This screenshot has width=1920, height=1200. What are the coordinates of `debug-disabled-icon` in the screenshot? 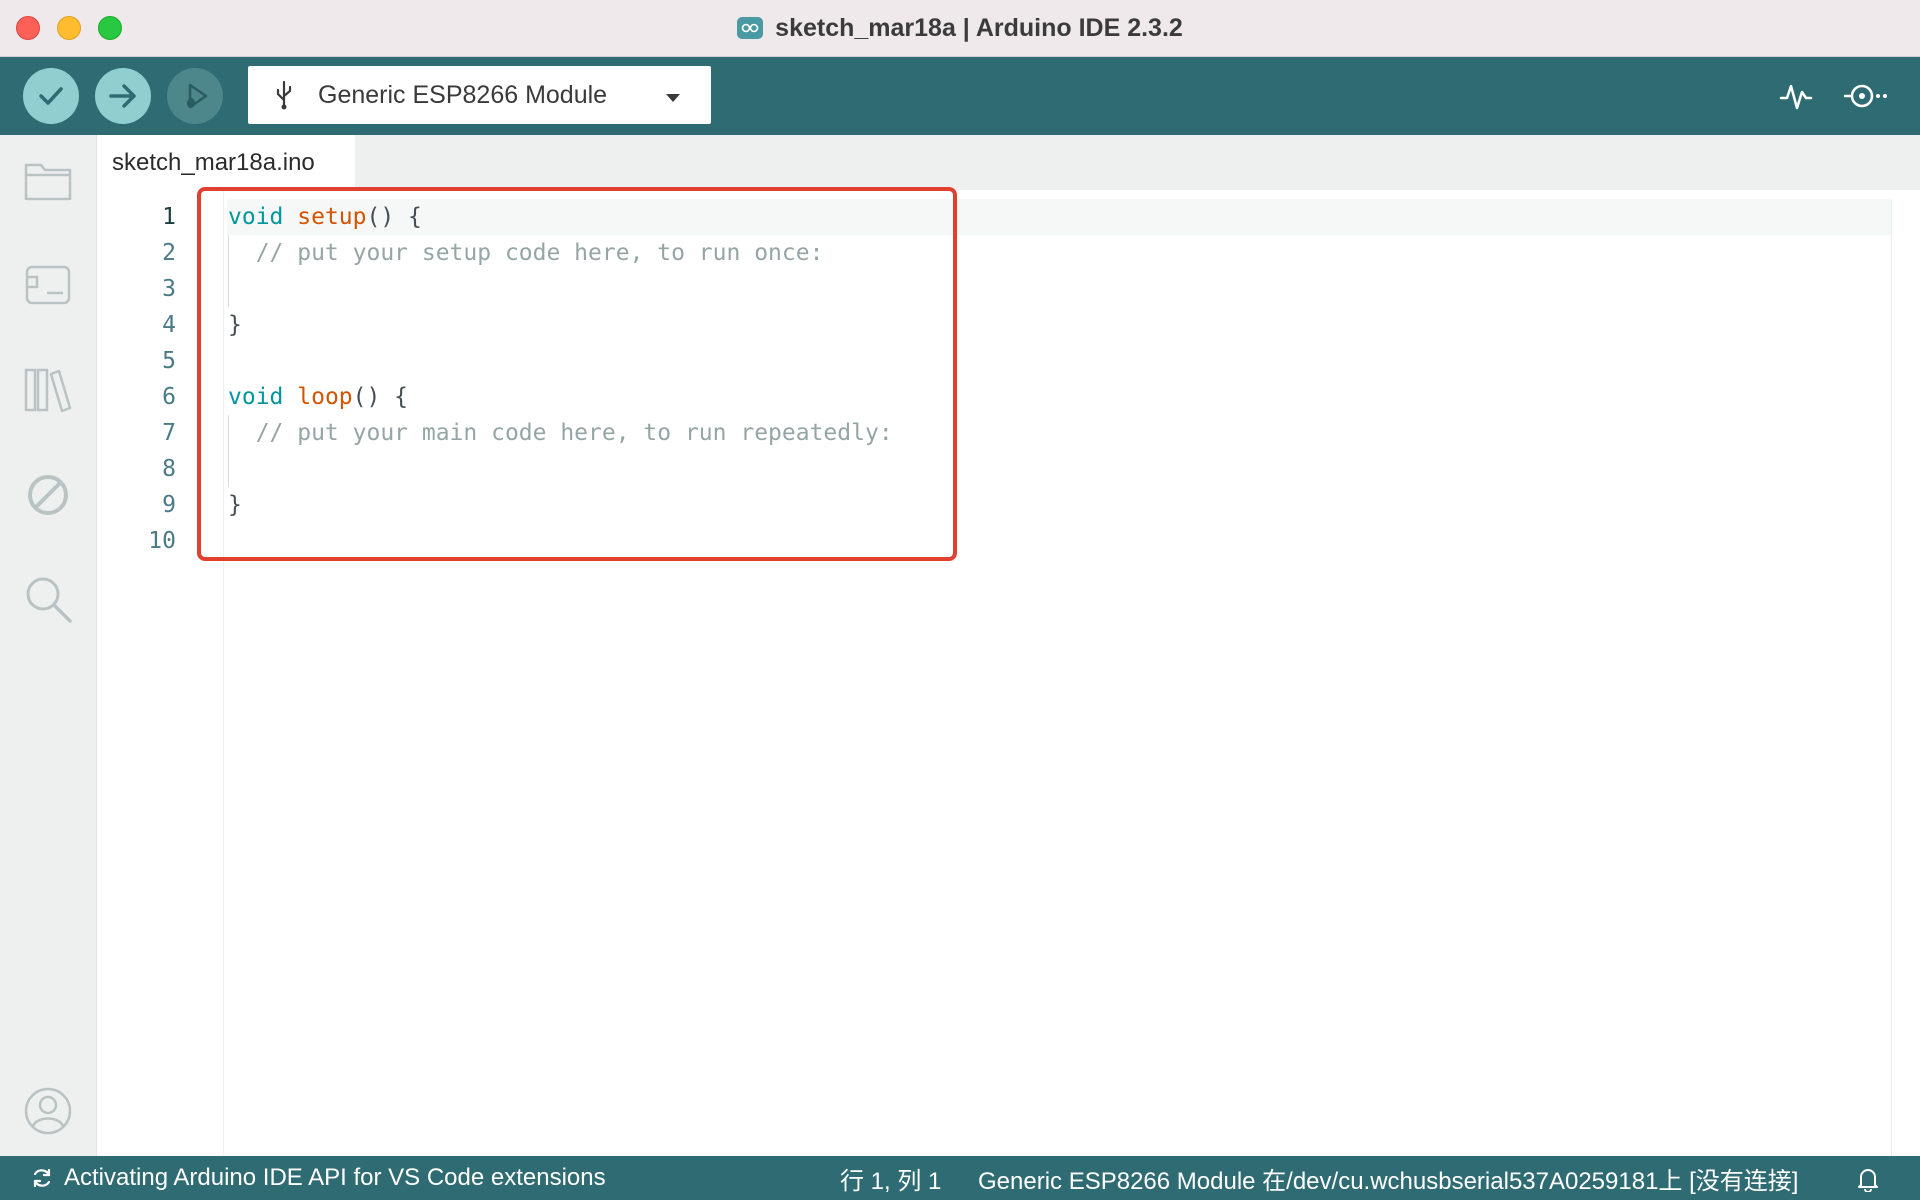 It's located at (48, 495).